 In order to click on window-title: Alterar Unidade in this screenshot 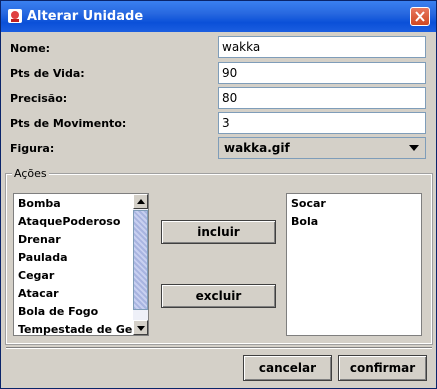, I will do `click(85, 16)`.